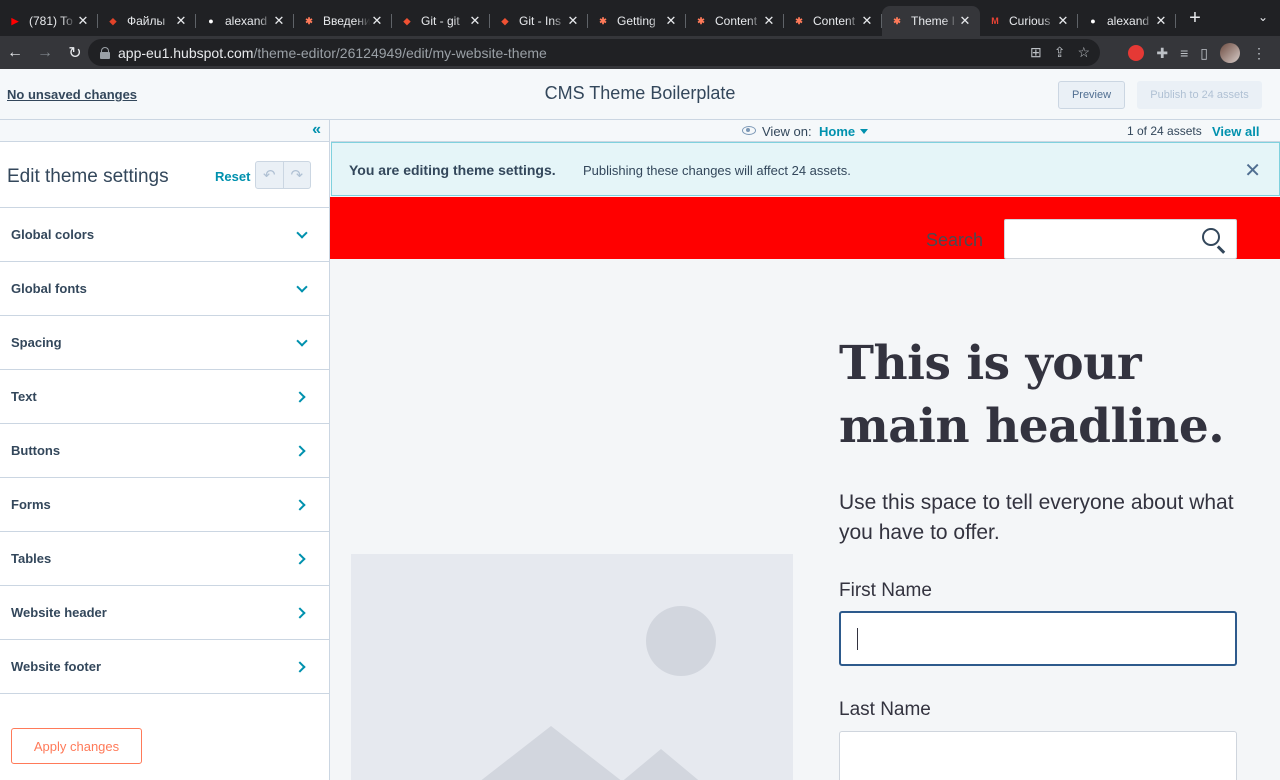 Image resolution: width=1280 pixels, height=780 pixels. Describe the element at coordinates (164, 451) in the screenshot. I see `settings-section-item: Buttons` at that location.